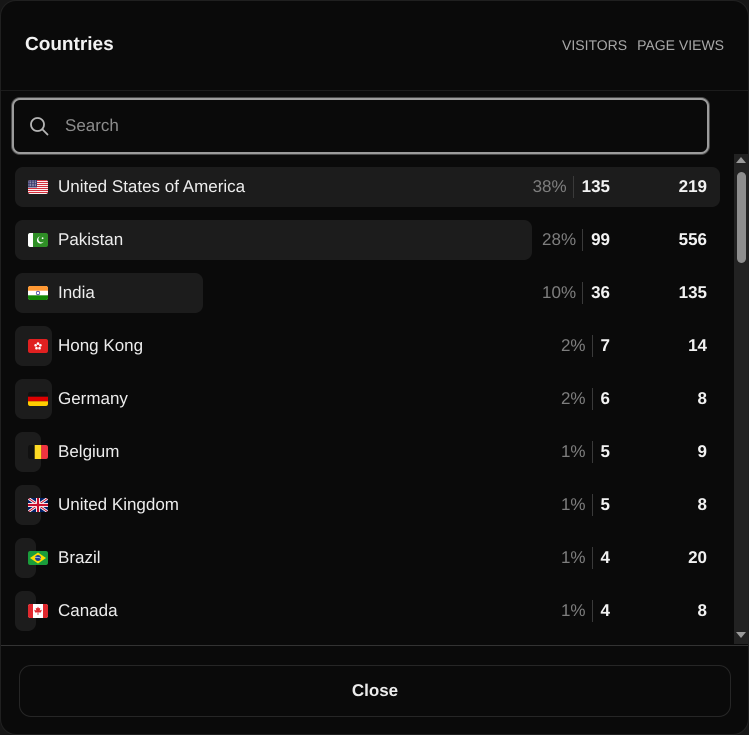 The width and height of the screenshot is (749, 735). What do you see at coordinates (39, 126) in the screenshot?
I see `search-icon` at bounding box center [39, 126].